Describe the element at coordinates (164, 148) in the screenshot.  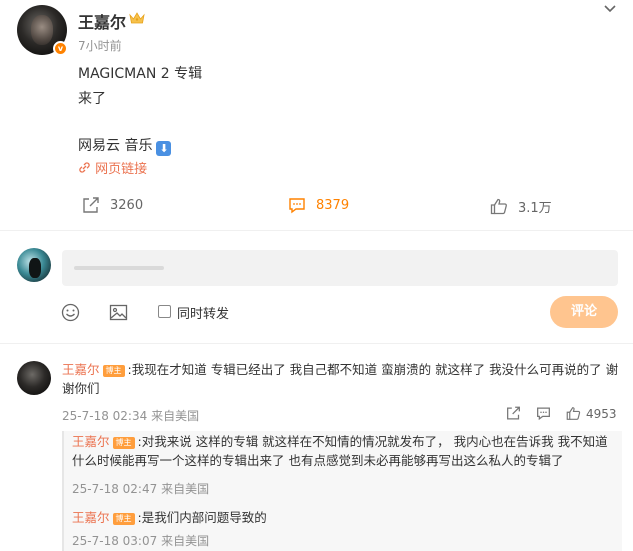
I see `down-arrow-icon: ⬇` at that location.